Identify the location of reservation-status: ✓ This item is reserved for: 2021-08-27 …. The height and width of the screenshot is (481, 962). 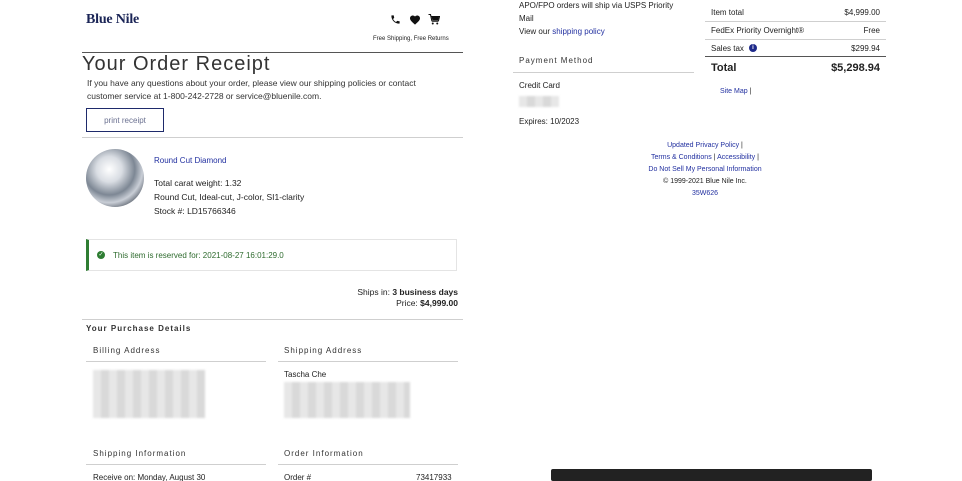
(271, 255).